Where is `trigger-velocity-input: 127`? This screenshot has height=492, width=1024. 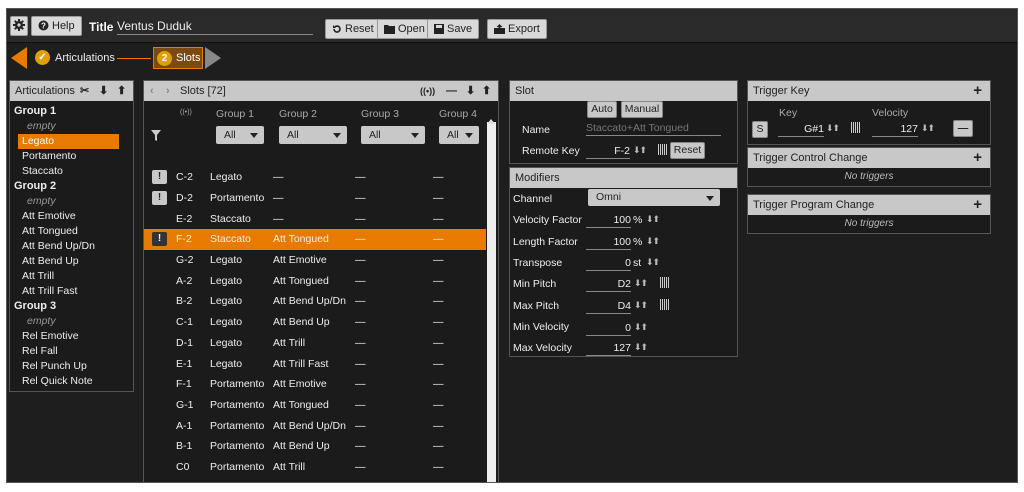
trigger-velocity-input: 127 is located at coordinates (895, 130).